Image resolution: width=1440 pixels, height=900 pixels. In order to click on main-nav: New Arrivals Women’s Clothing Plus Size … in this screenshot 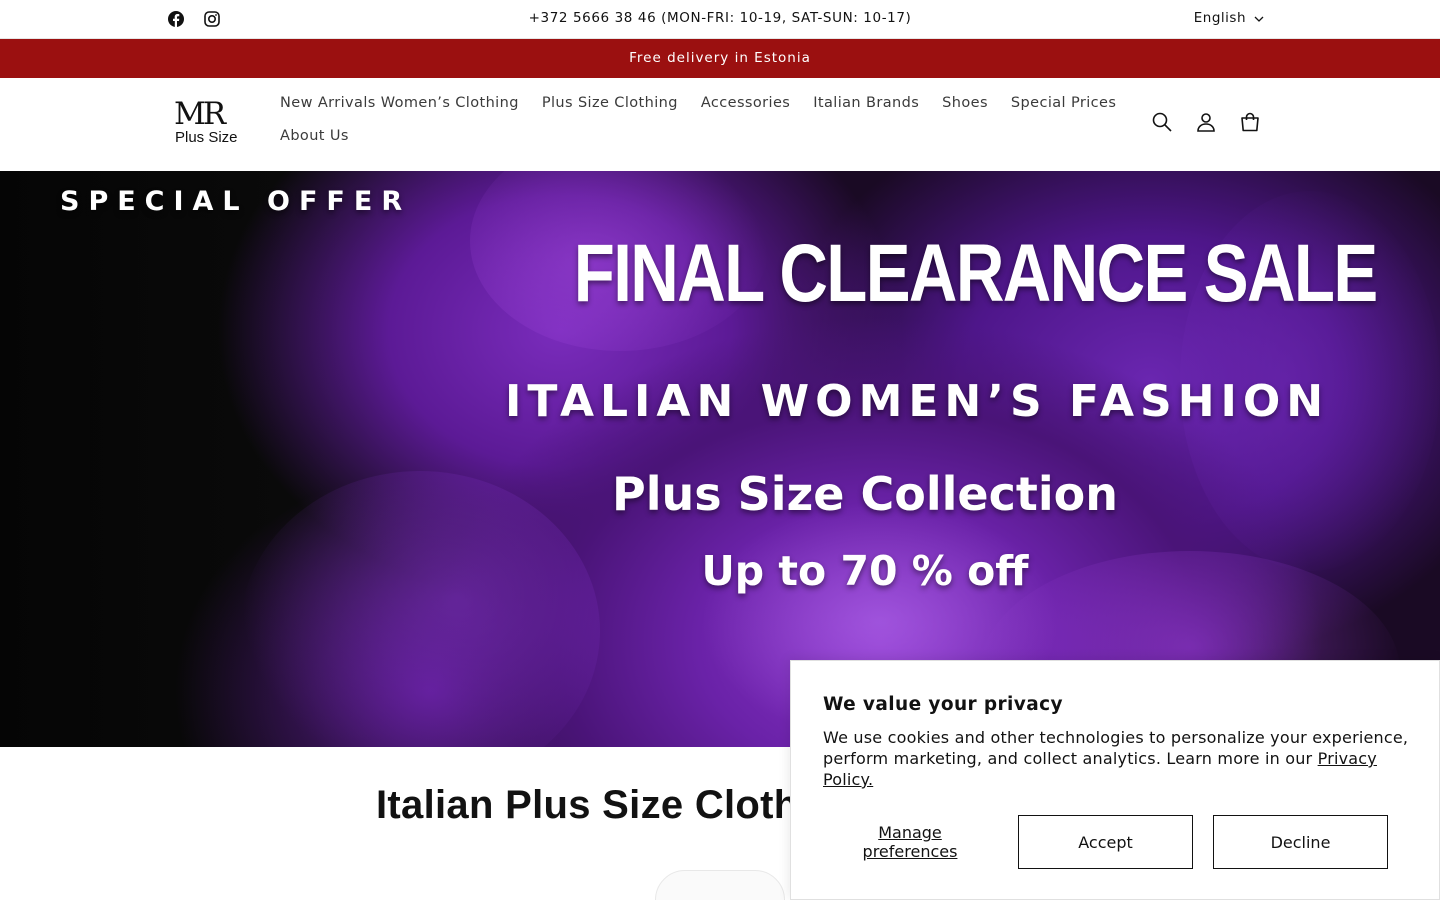, I will do `click(700, 120)`.